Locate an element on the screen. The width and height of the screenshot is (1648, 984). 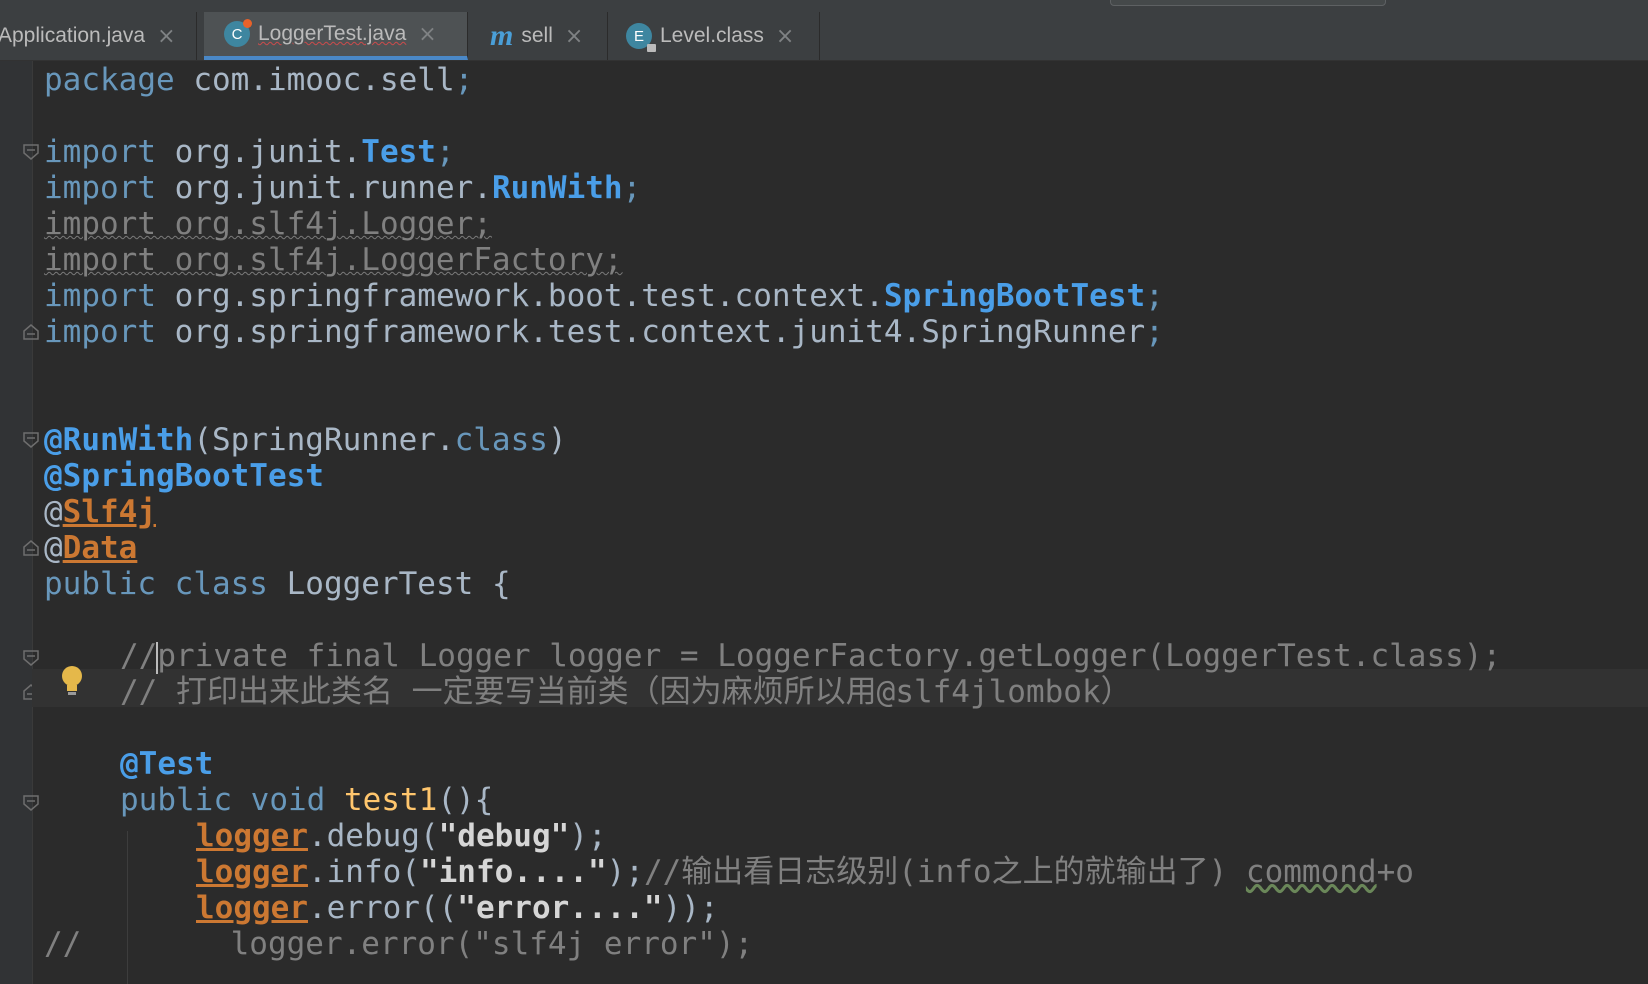
code-line-25: // logger.error("slf4j error"); is located at coordinates (399, 944).